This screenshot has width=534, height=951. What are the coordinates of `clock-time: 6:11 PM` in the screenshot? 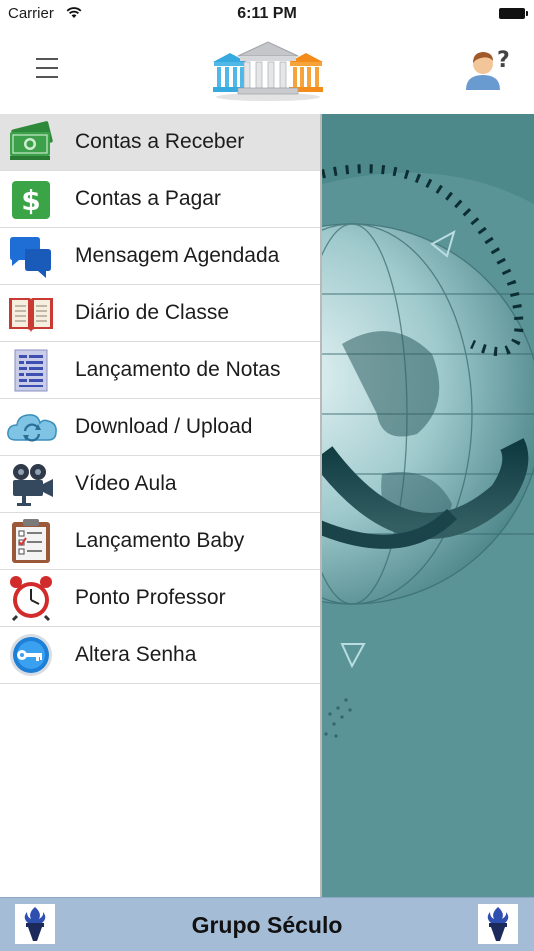 It's located at (267, 13).